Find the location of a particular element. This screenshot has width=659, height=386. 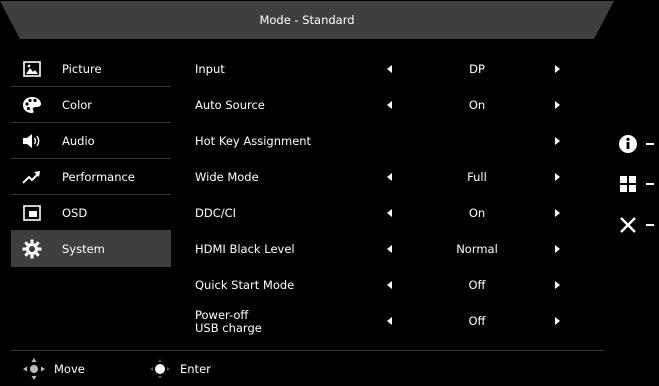

sidebar-item-label: Audio is located at coordinates (78, 140).